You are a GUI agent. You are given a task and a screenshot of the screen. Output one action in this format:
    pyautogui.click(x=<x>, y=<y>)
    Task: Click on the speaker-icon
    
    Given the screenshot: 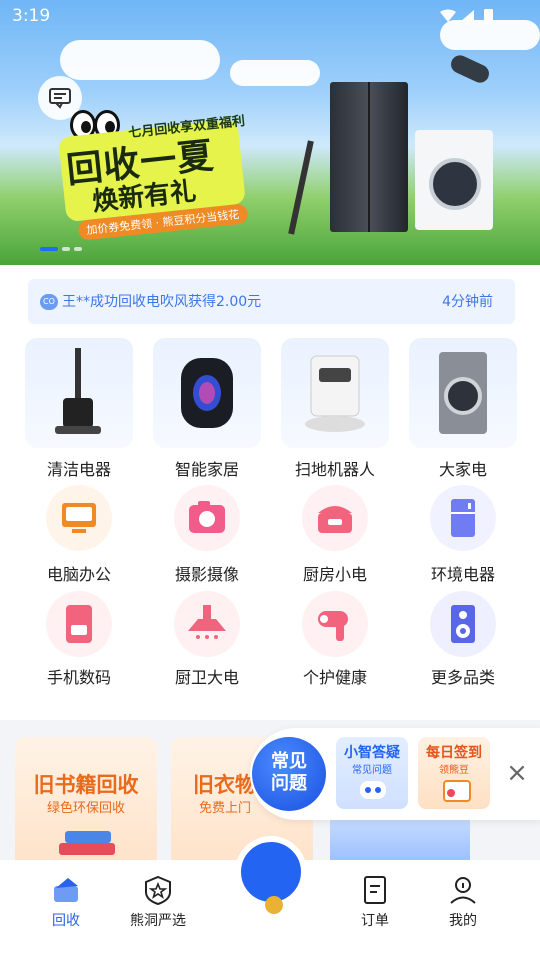 What is the action you would take?
    pyautogui.click(x=463, y=624)
    